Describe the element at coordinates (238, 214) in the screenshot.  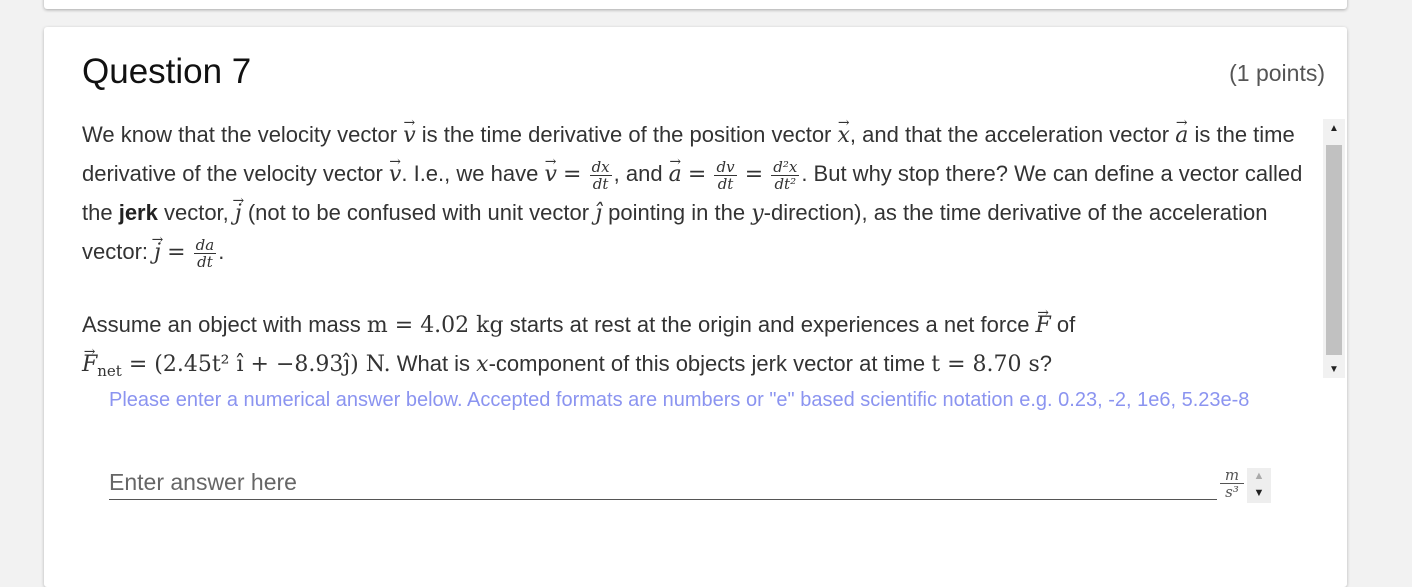
I see `jerk-vector-symbol: j` at that location.